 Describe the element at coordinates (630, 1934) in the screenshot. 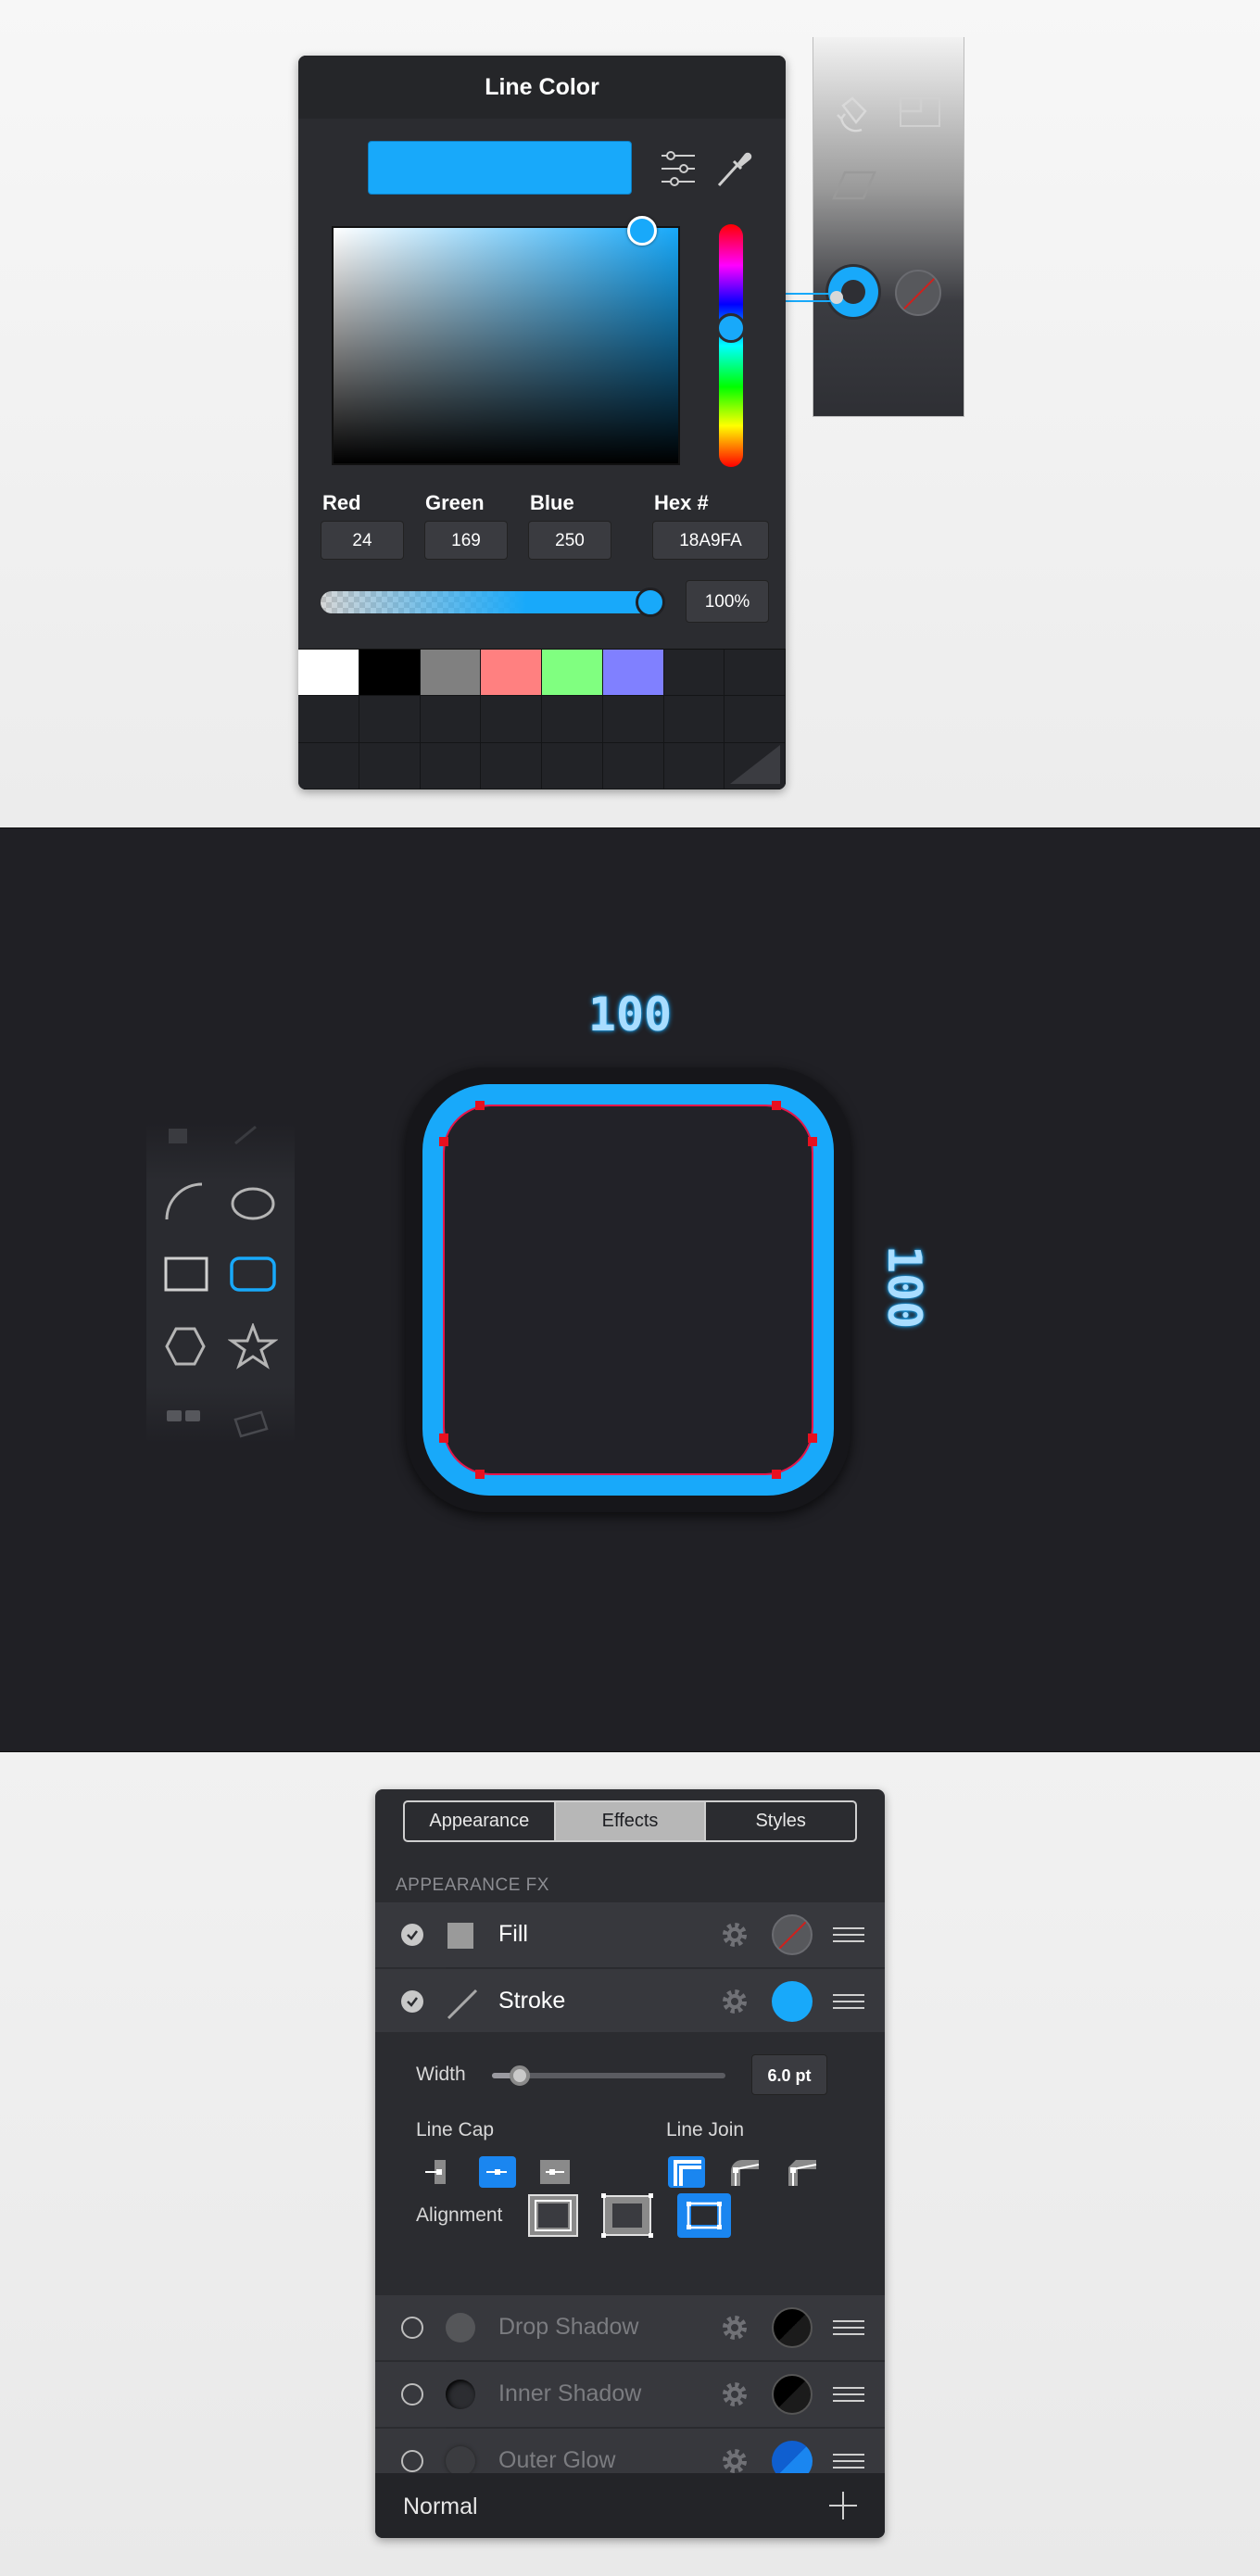

I see `fx-row-fill: Fill` at that location.